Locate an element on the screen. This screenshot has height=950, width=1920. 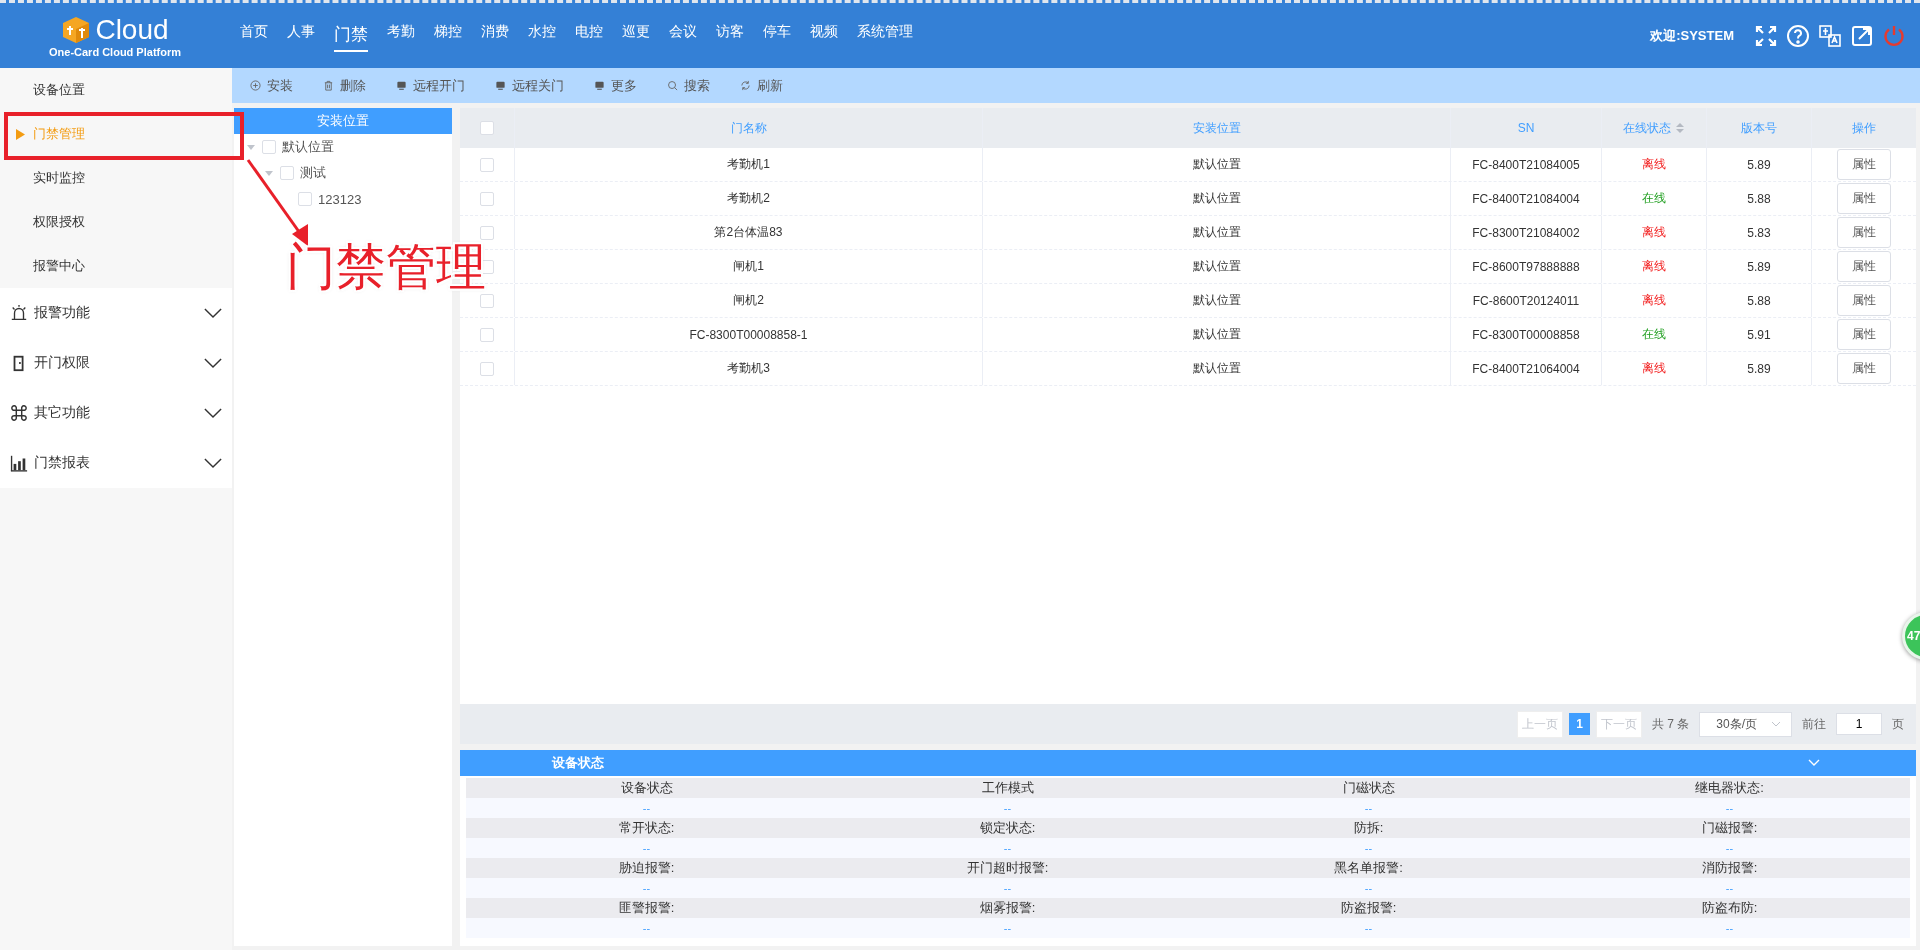
alarm-light-icon is located at coordinates (19, 313).